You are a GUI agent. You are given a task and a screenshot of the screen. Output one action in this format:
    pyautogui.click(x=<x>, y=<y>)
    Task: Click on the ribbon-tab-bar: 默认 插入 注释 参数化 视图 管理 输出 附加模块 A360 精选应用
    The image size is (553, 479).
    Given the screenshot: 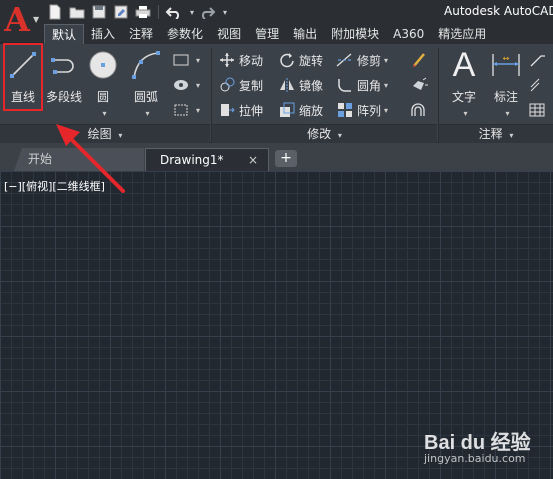 What is the action you would take?
    pyautogui.click(x=298, y=34)
    